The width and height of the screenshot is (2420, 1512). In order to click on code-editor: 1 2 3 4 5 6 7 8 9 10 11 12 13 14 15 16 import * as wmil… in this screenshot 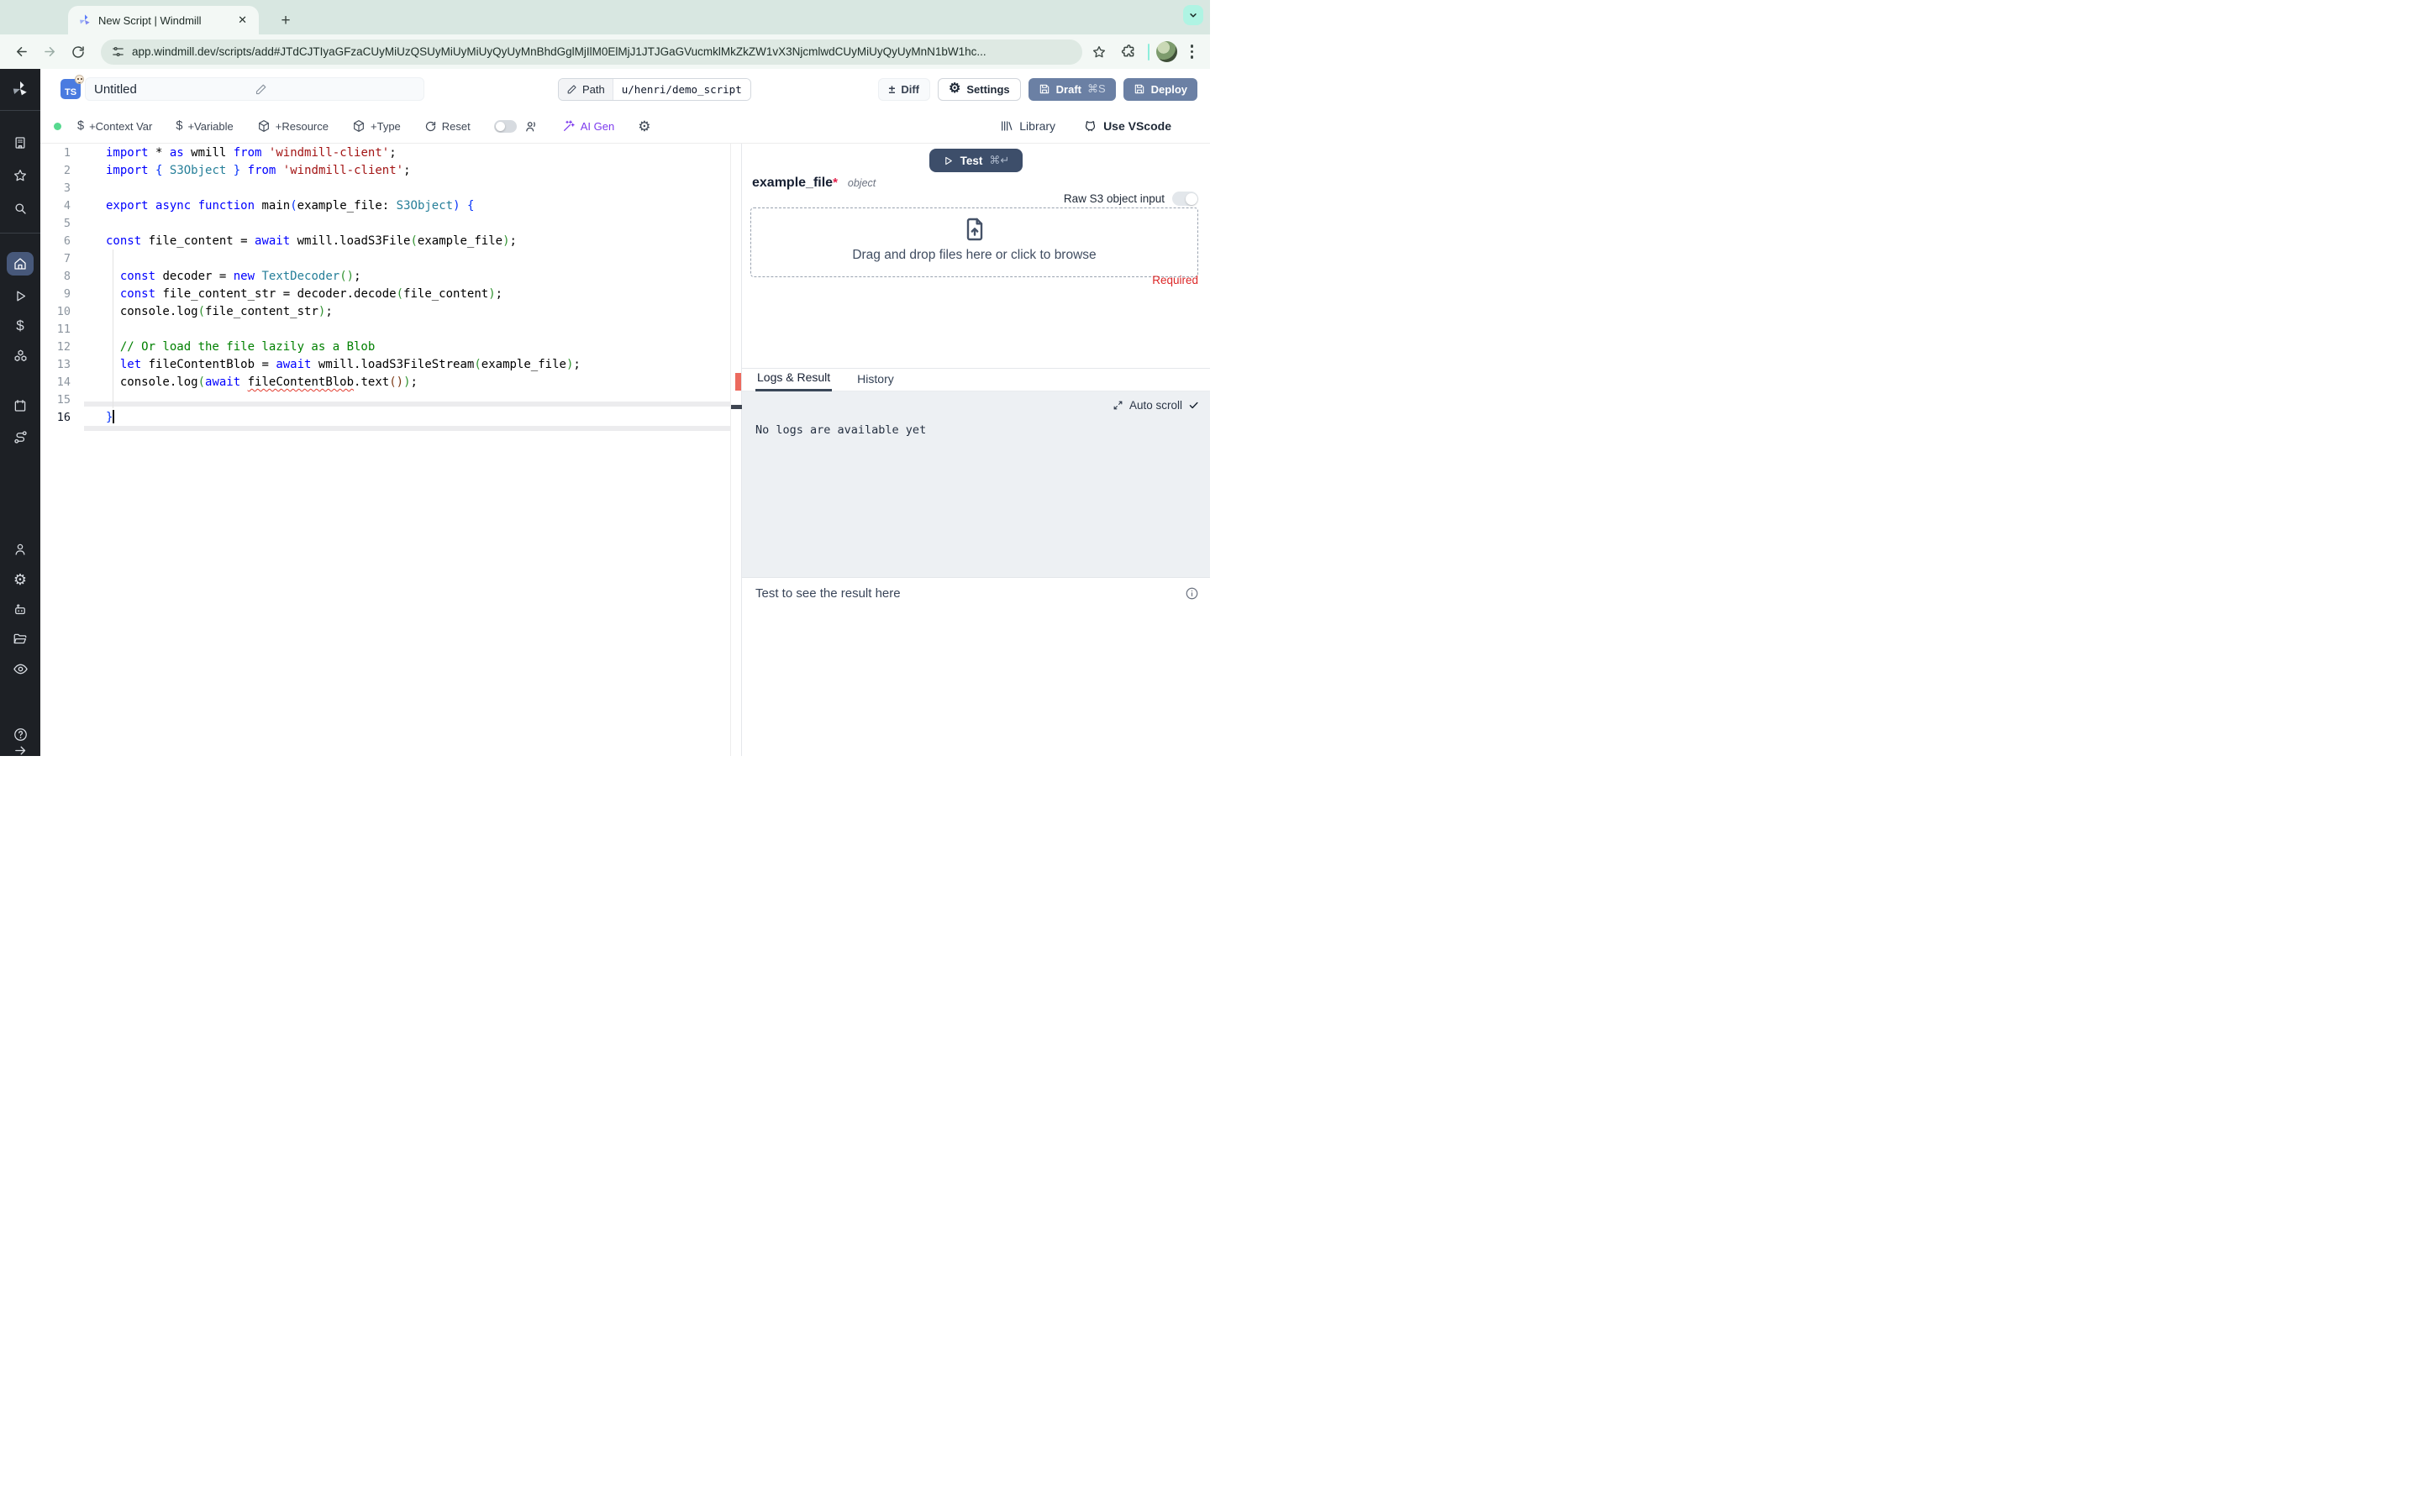, I will do `click(385, 450)`.